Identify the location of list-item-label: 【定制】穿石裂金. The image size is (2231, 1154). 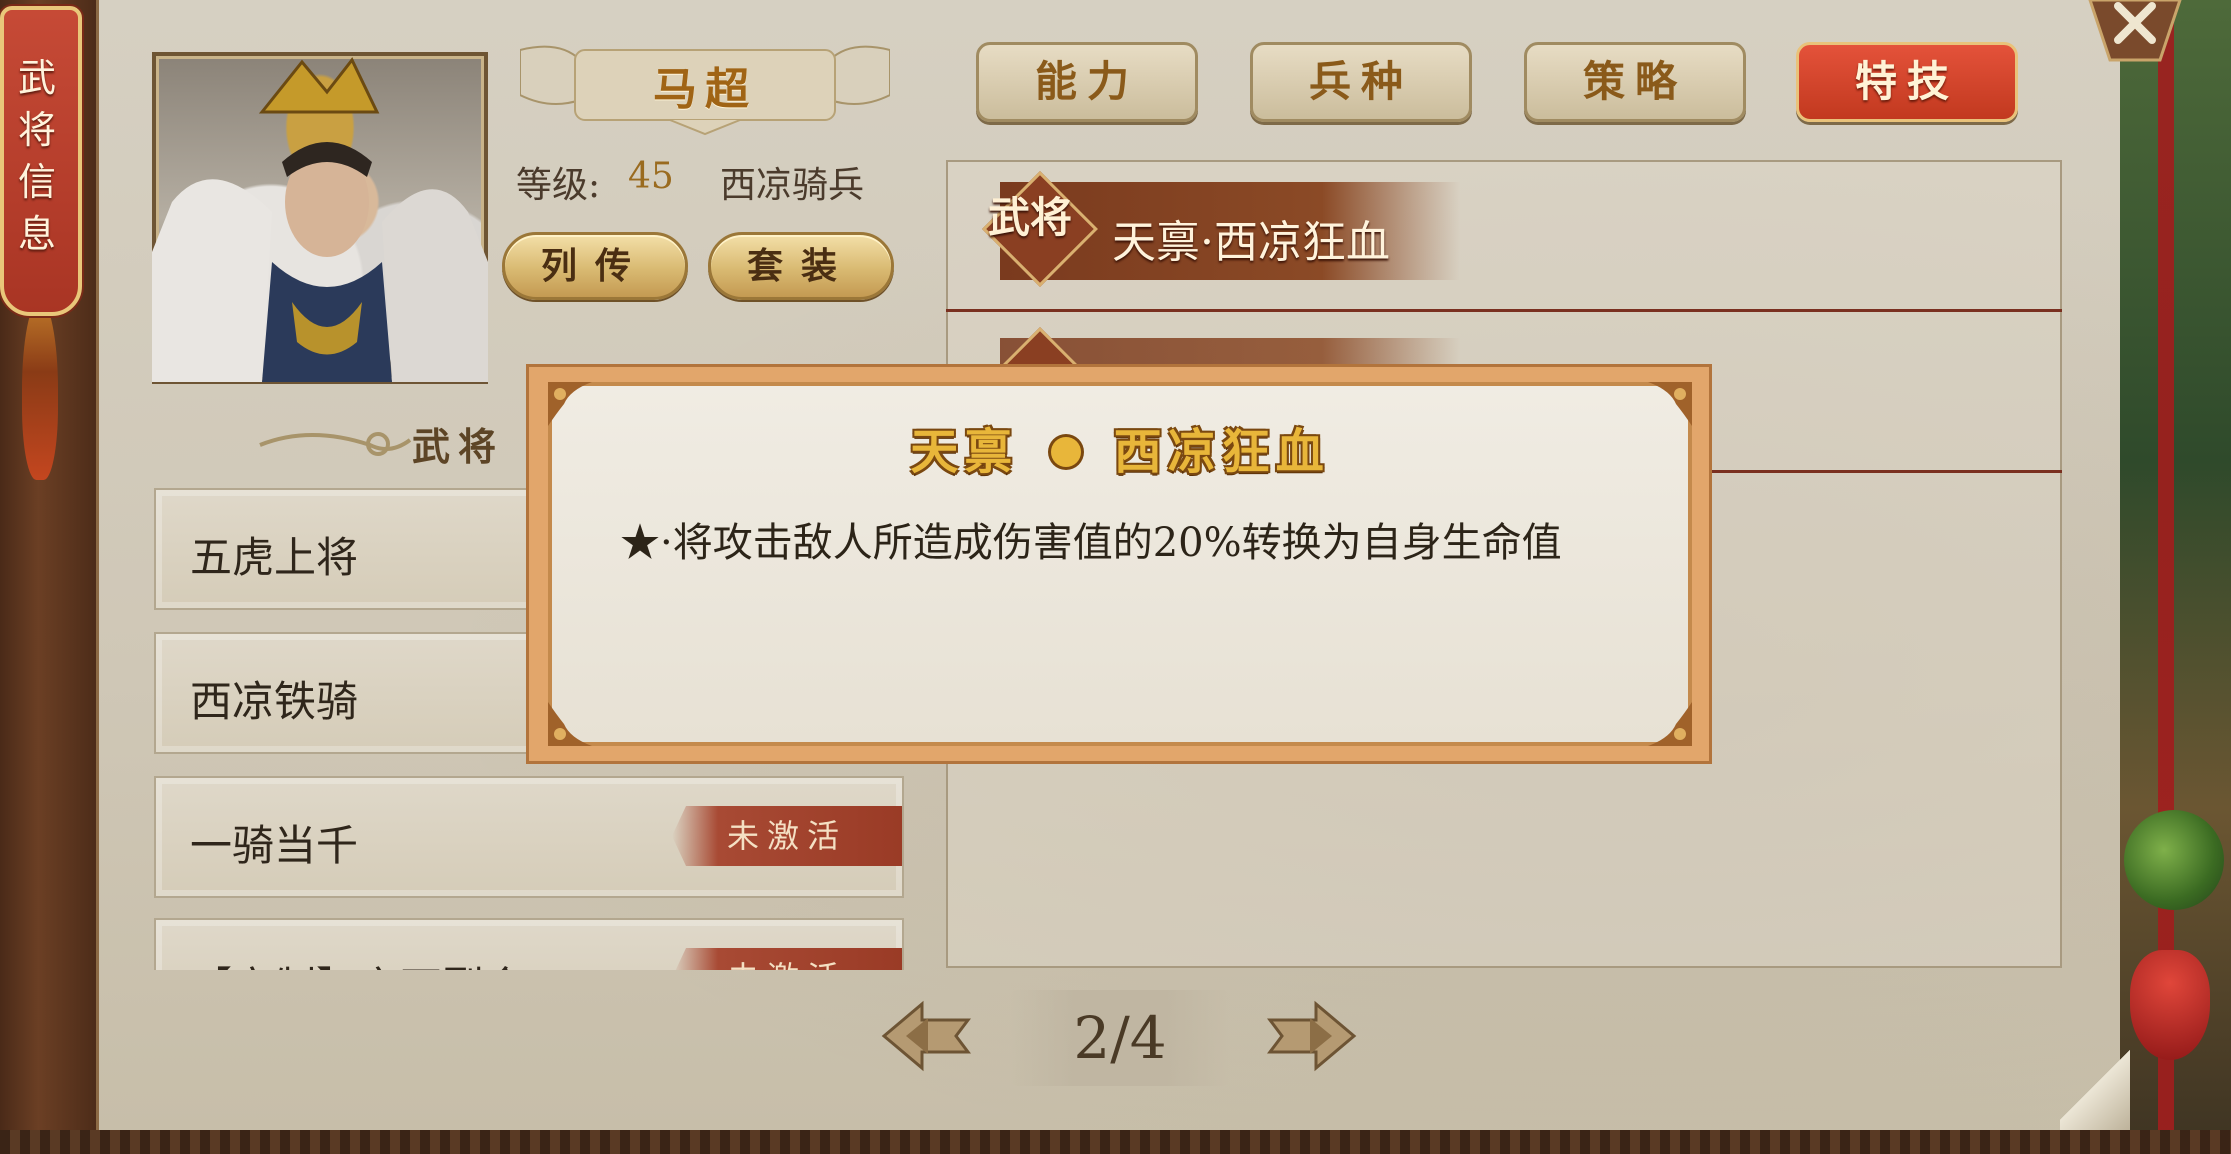
(358, 962).